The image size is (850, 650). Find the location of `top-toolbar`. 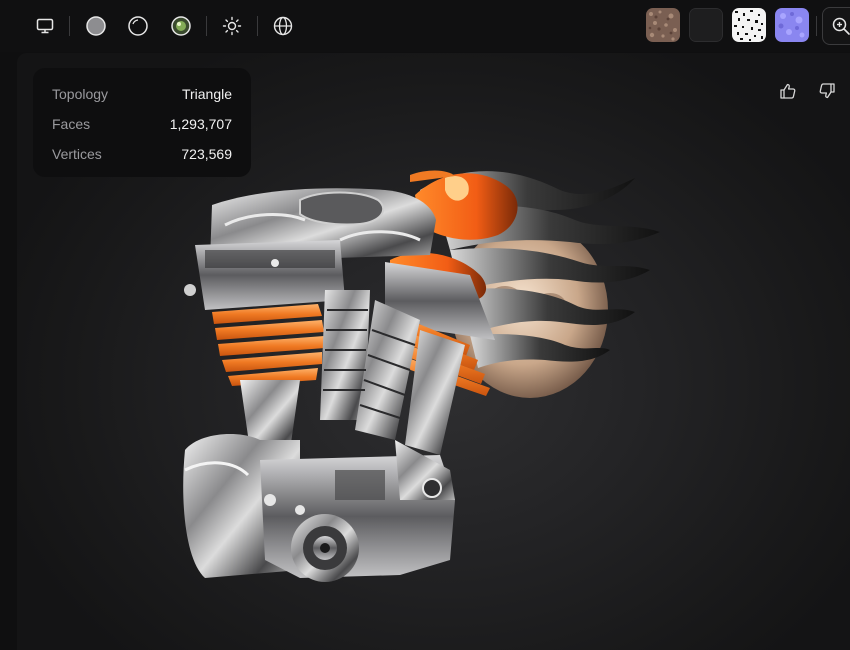

top-toolbar is located at coordinates (425, 26).